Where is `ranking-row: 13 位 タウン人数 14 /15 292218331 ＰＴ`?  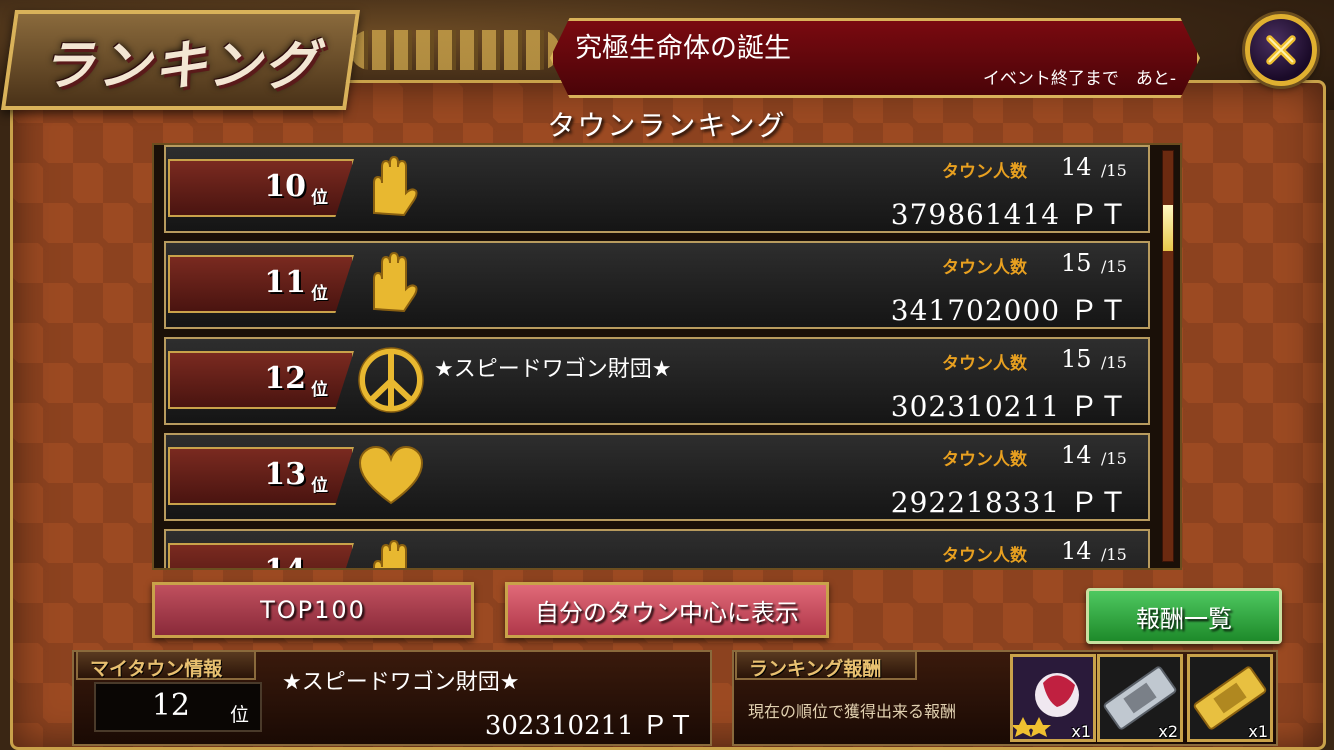 ranking-row: 13 位 タウン人数 14 /15 292218331 ＰＴ is located at coordinates (657, 477).